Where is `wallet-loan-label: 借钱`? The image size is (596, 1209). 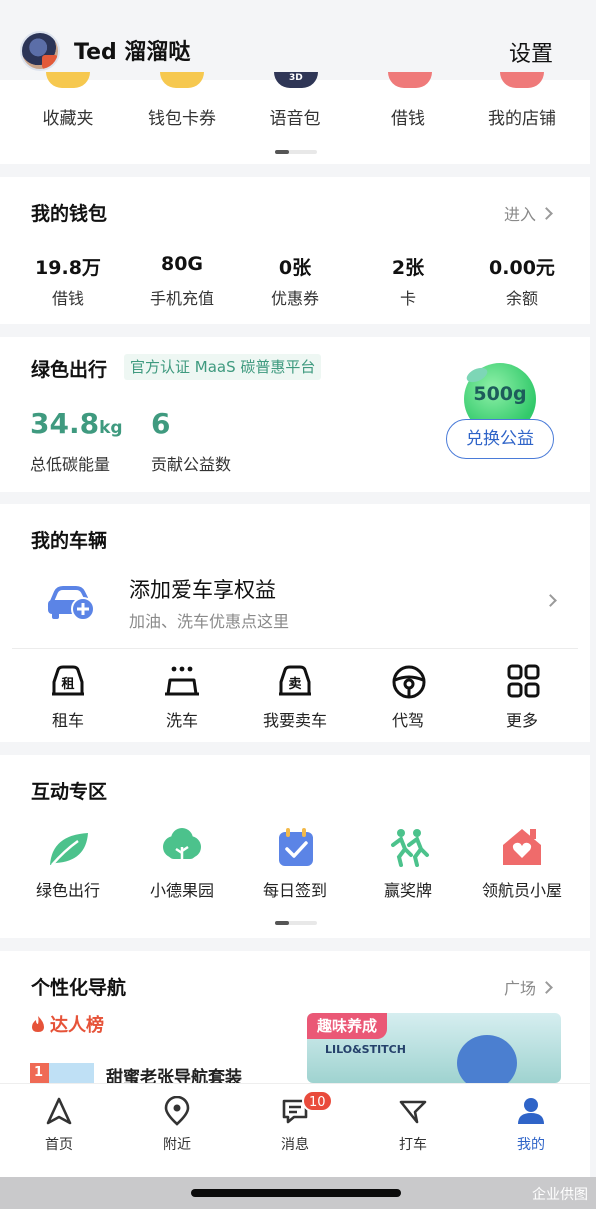 wallet-loan-label: 借钱 is located at coordinates (67, 298).